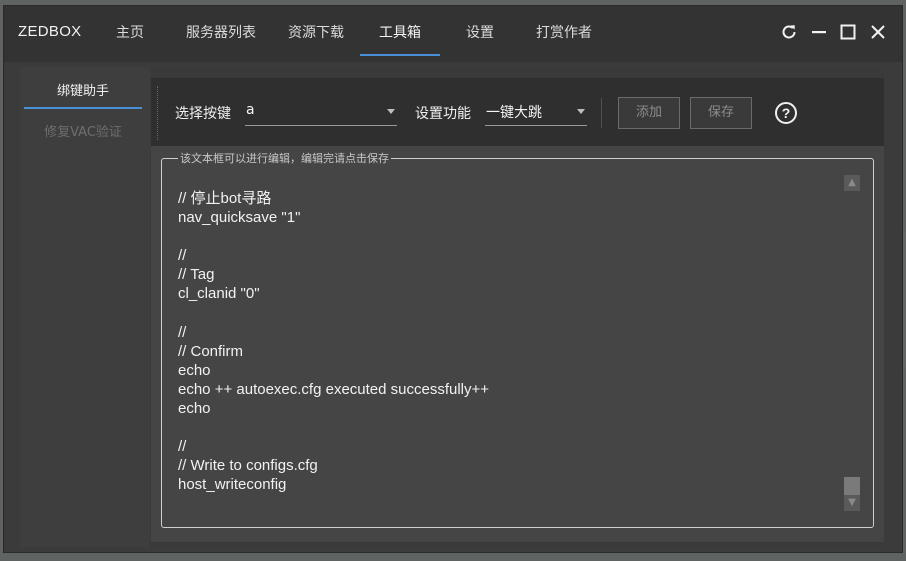 This screenshot has height=561, width=906. I want to click on app-title: ZEDBOX, so click(50, 31).